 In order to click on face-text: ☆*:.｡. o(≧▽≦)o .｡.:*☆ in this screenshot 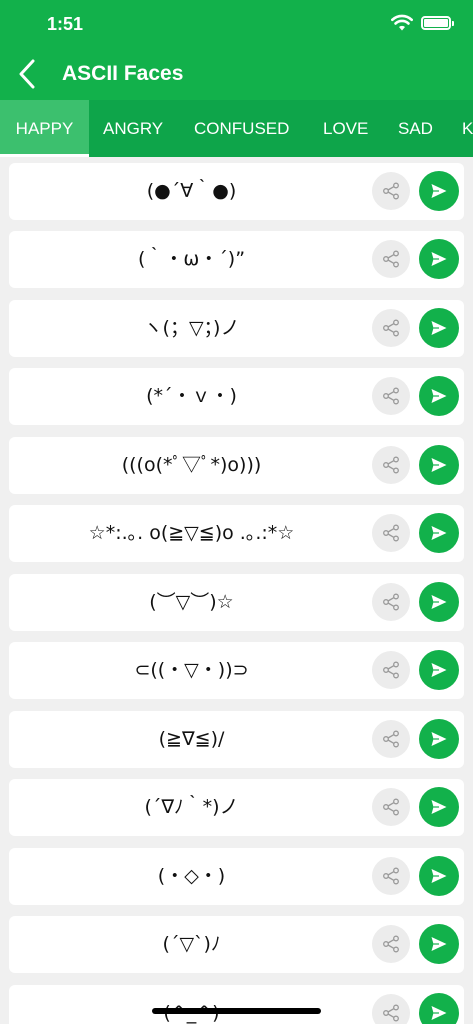, I will do `click(191, 533)`.